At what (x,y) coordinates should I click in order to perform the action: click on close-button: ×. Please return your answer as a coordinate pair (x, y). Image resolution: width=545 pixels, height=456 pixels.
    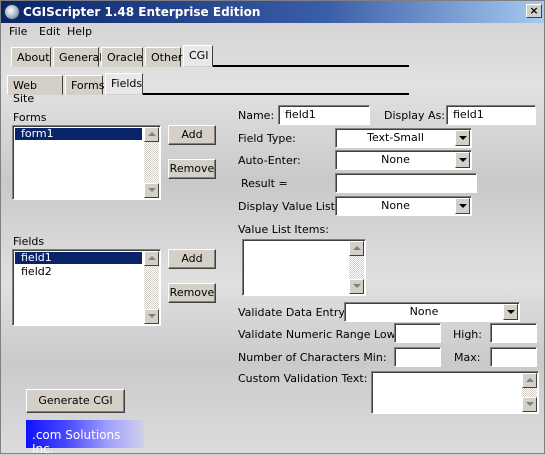
    Looking at the image, I should click on (534, 11).